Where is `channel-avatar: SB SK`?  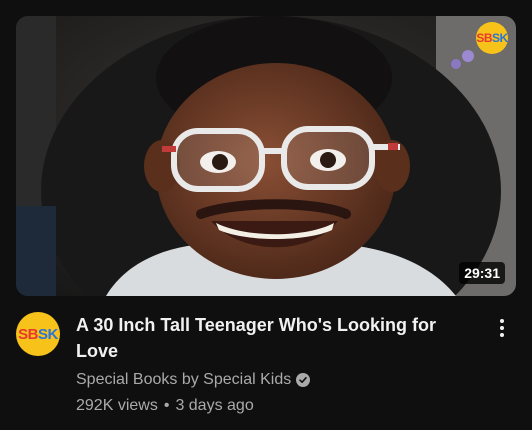
channel-avatar: SB SK is located at coordinates (38, 334).